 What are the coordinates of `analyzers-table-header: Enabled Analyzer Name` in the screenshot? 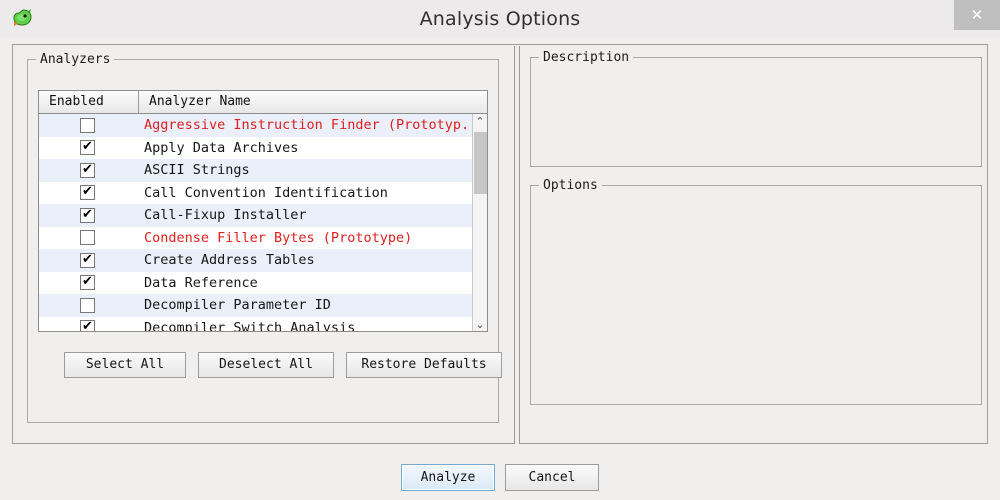 It's located at (263, 102).